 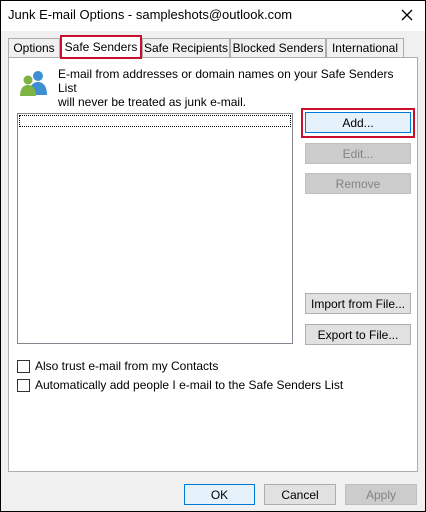 What do you see at coordinates (127, 366) in the screenshot?
I see `trust-contacts-label: Also trust e-mail from my Contacts` at bounding box center [127, 366].